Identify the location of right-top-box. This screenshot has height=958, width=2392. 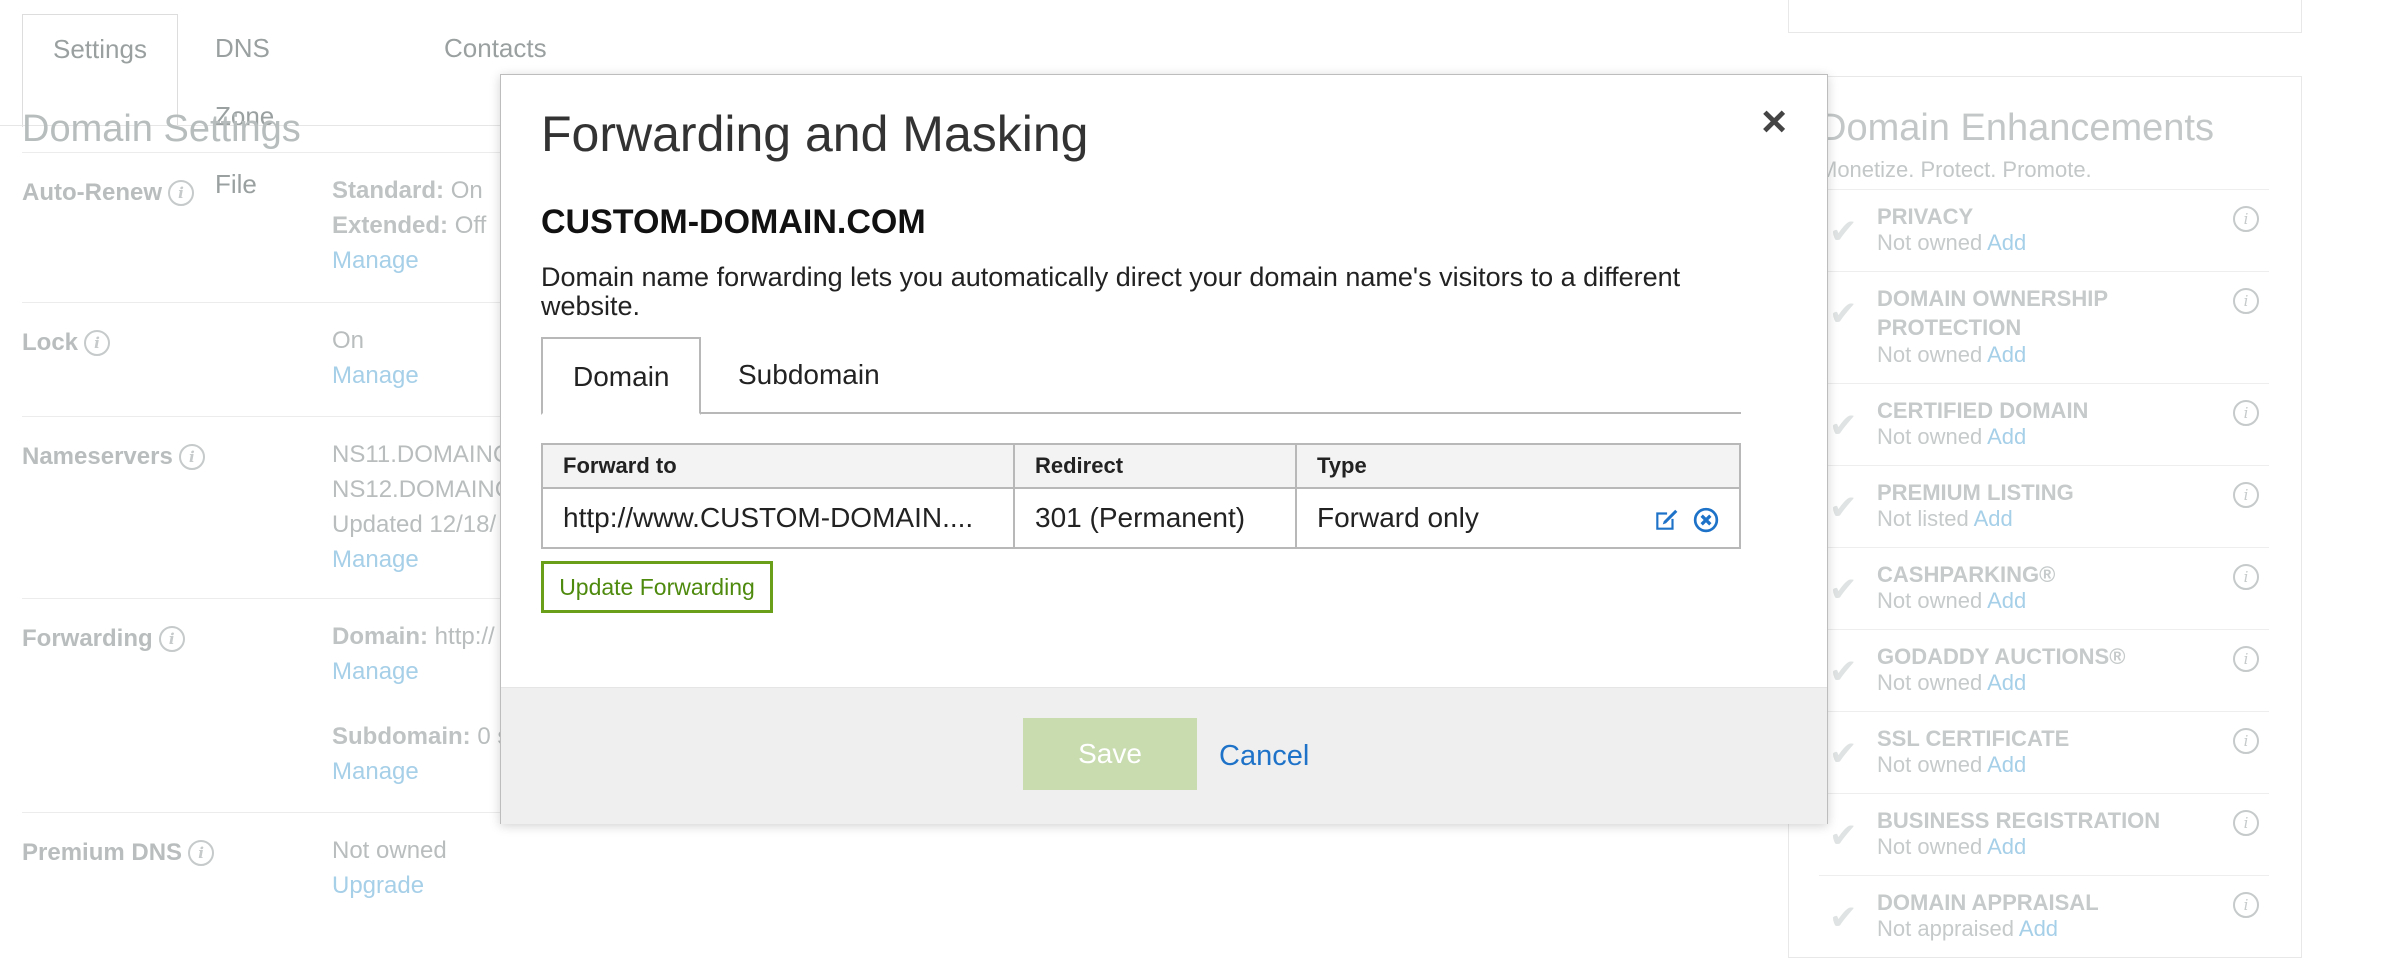
(2045, 16).